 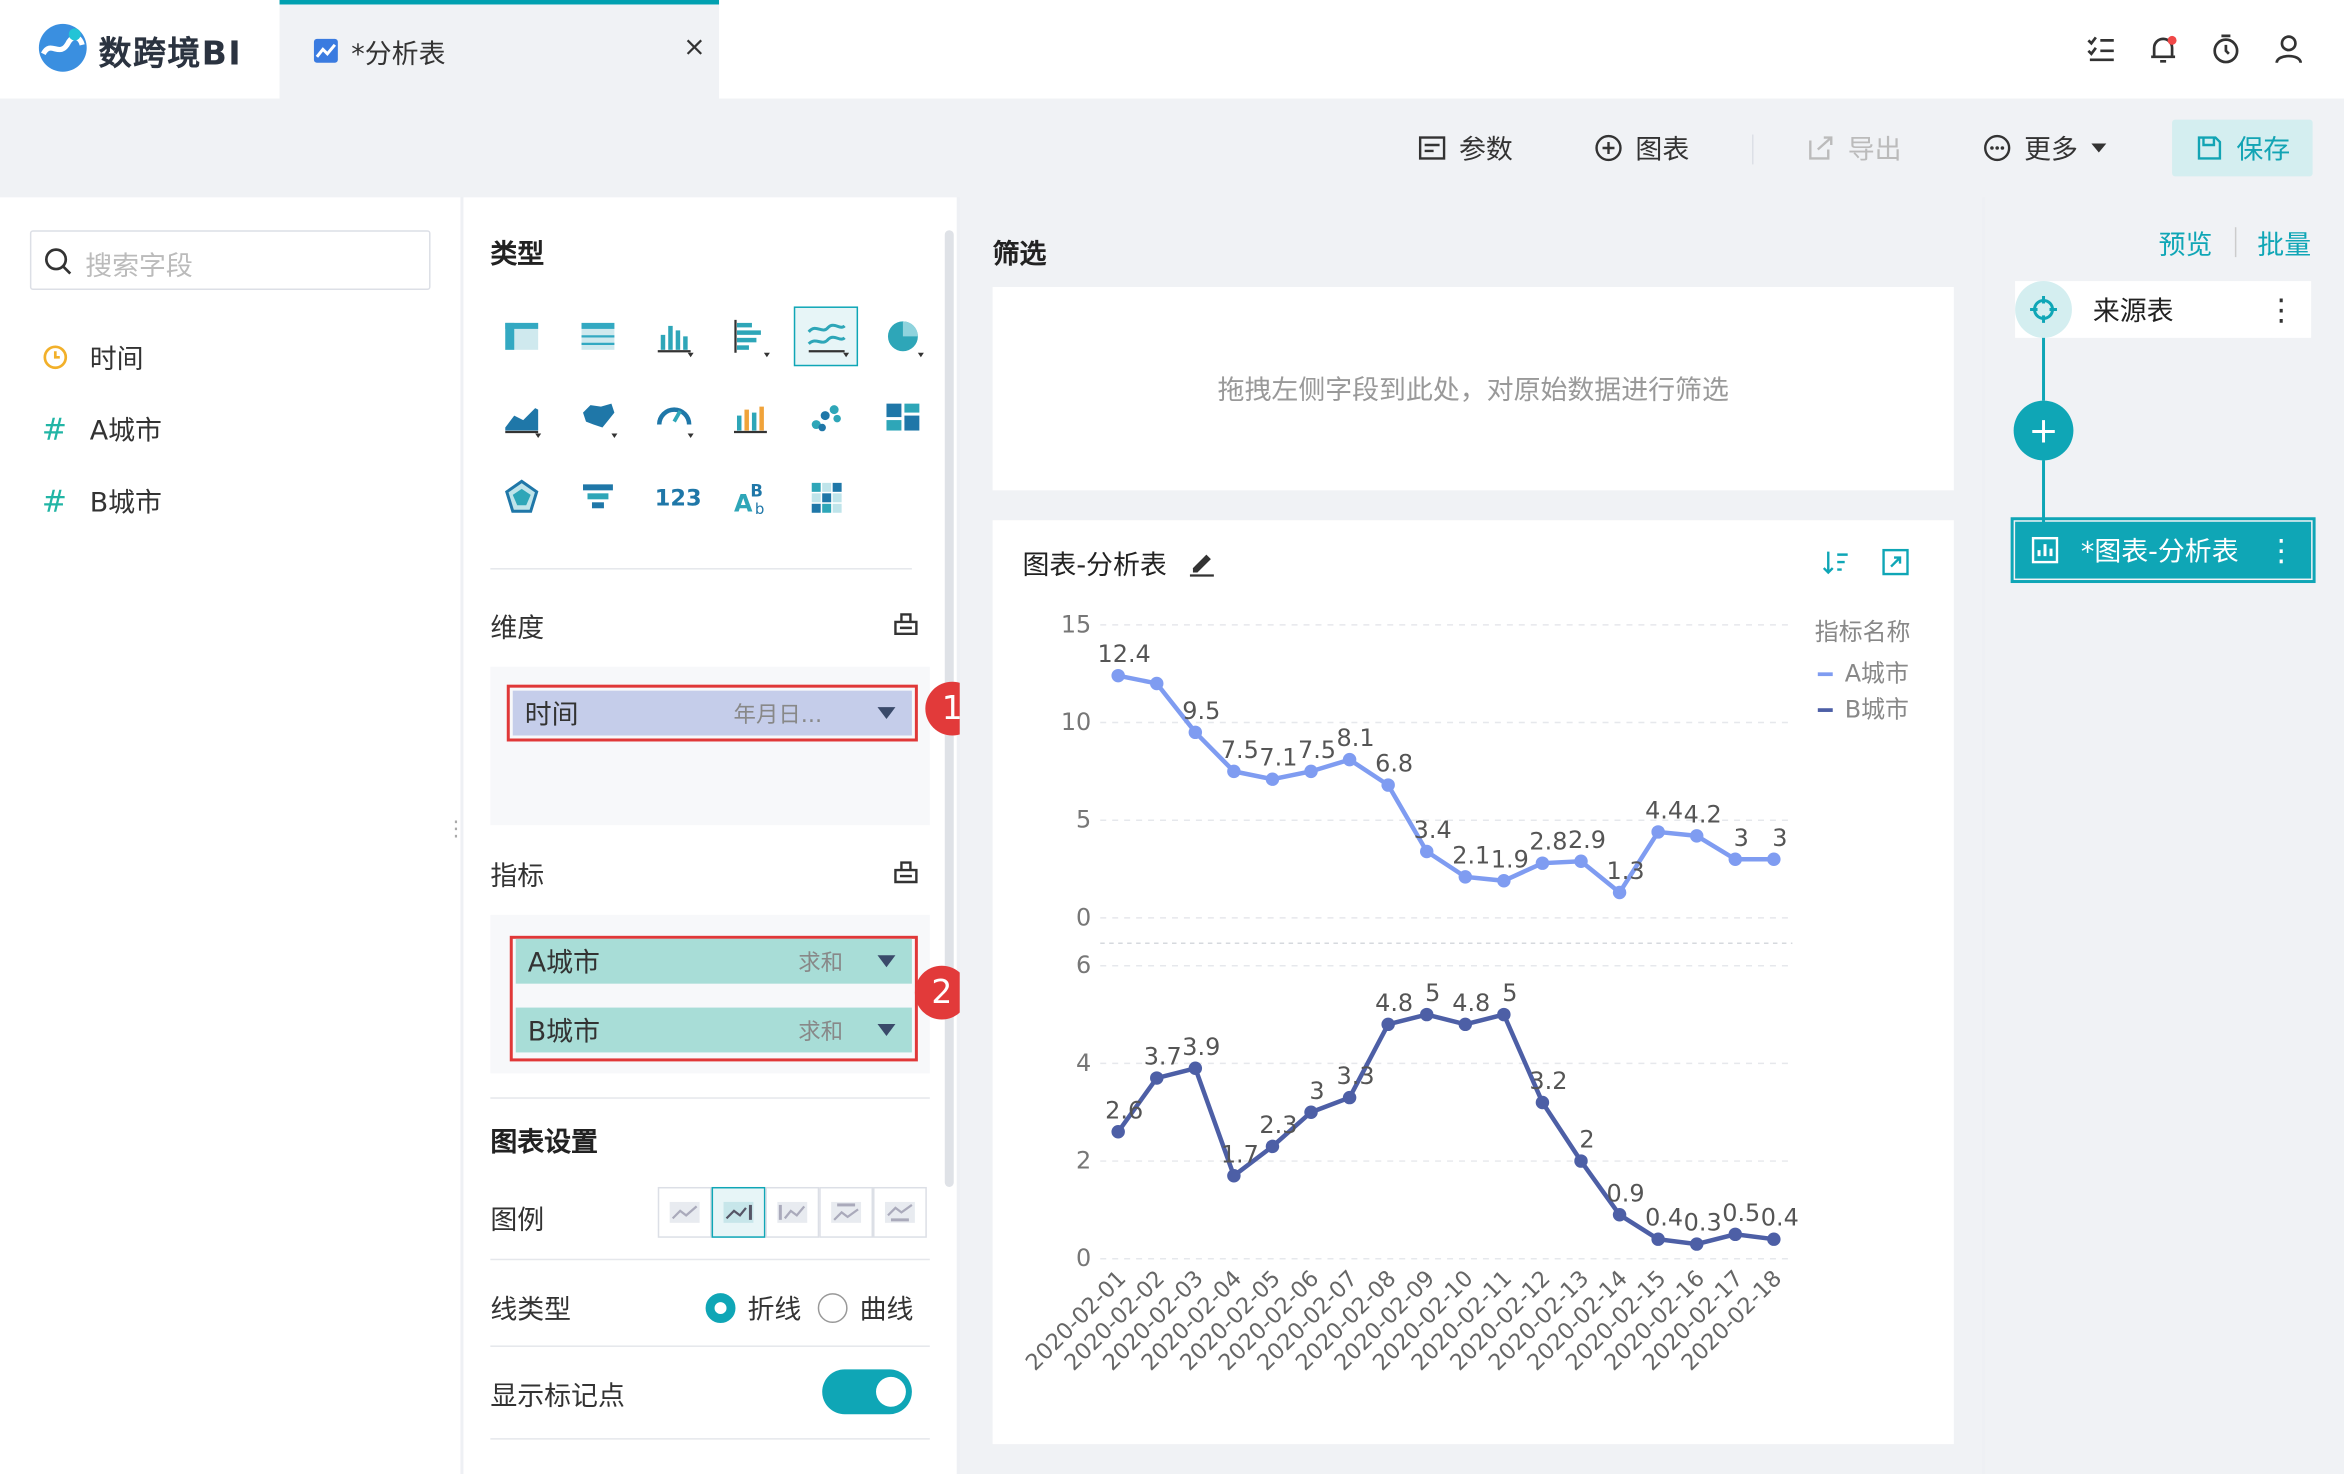 I want to click on gauge-icon, so click(x=674, y=417).